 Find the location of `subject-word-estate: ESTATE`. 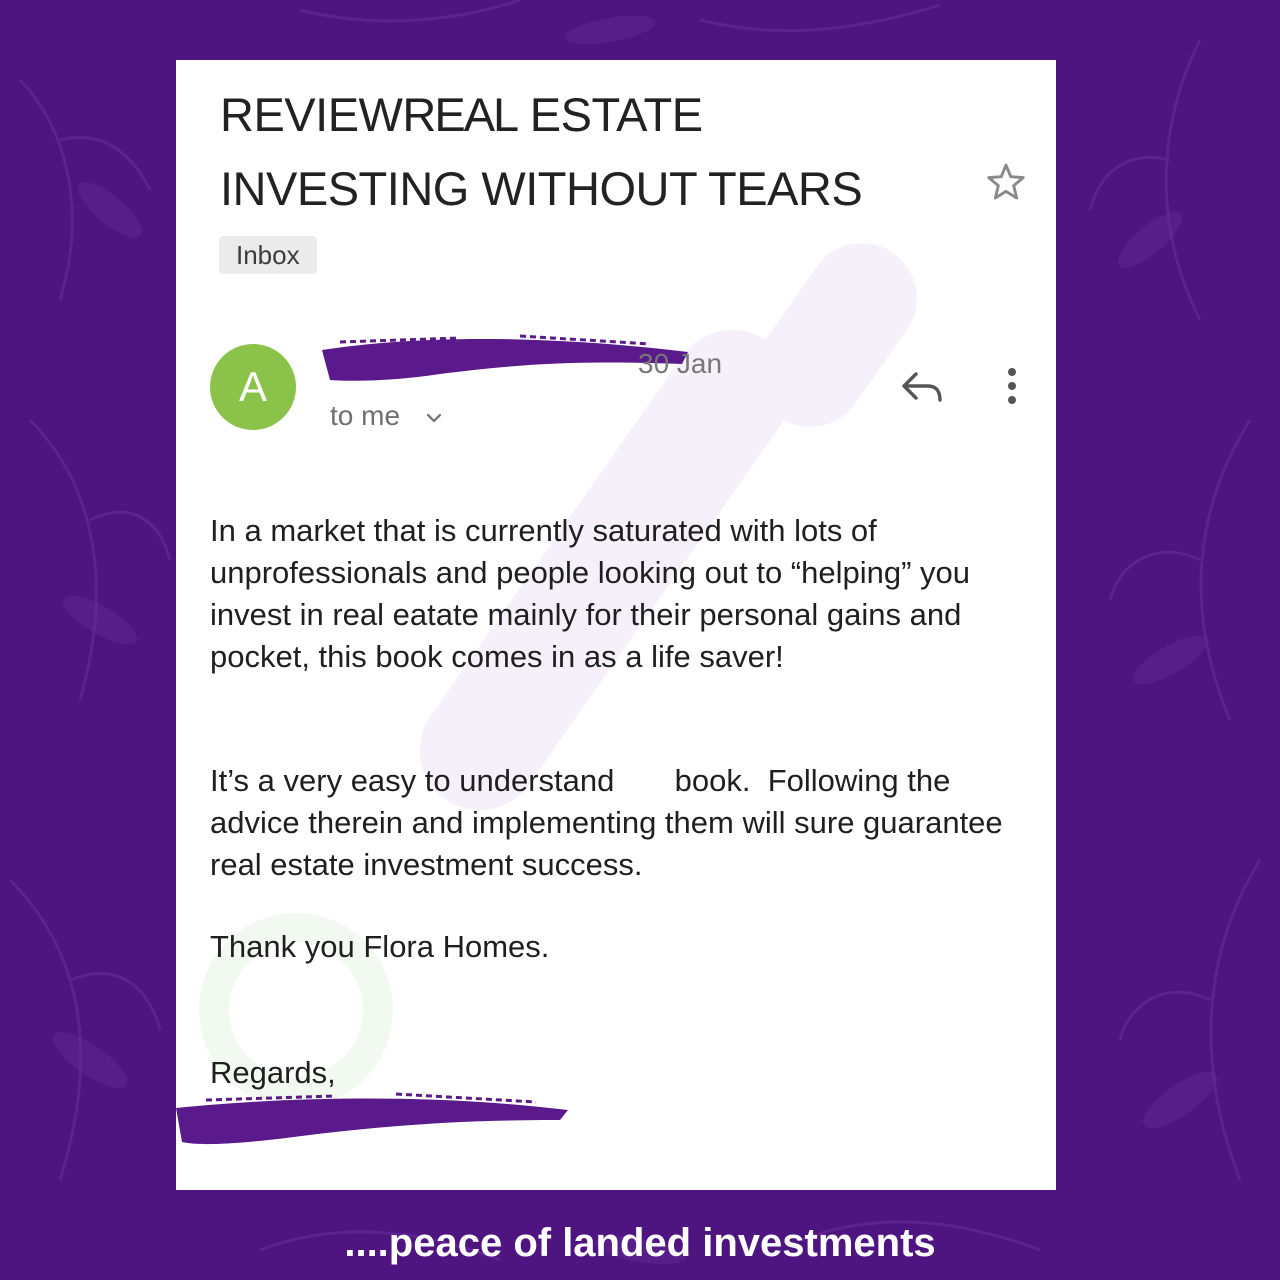

subject-word-estate: ESTATE is located at coordinates (616, 114).